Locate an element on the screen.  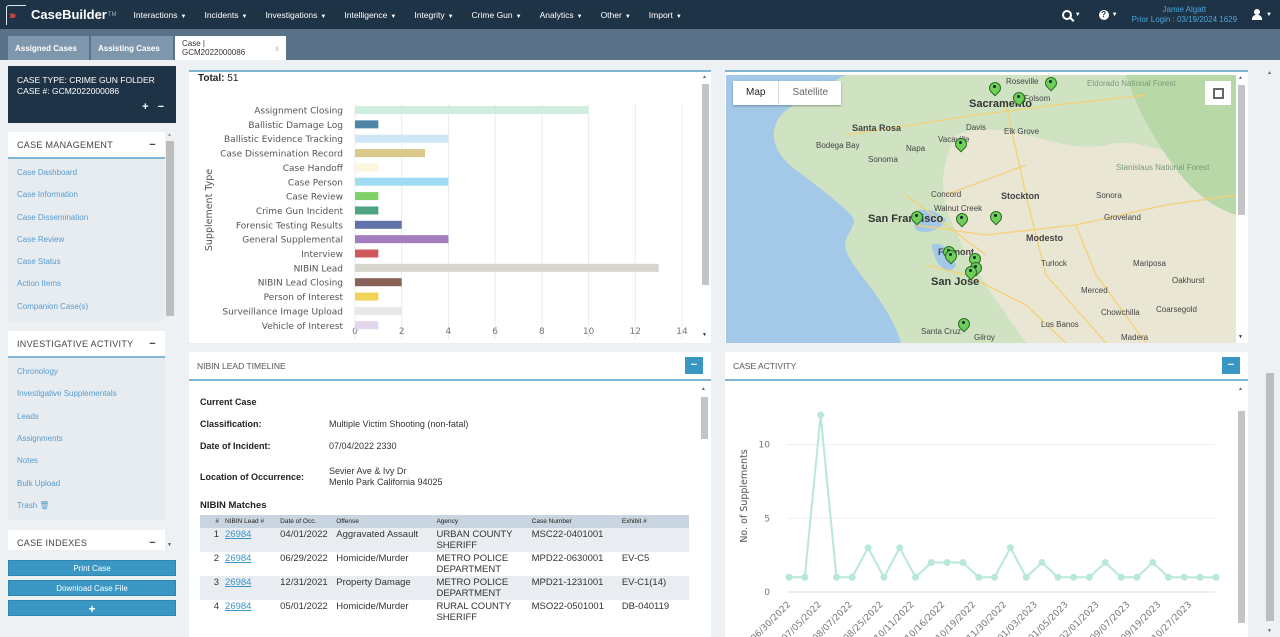
column-header-number: # is located at coordinates (211, 521).